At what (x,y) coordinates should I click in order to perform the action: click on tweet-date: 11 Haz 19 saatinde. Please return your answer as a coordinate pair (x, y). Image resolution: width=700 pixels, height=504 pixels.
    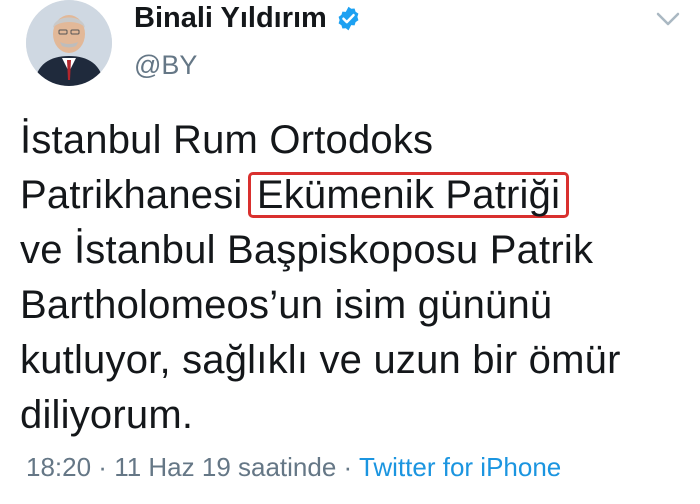
    Looking at the image, I should click on (225, 467).